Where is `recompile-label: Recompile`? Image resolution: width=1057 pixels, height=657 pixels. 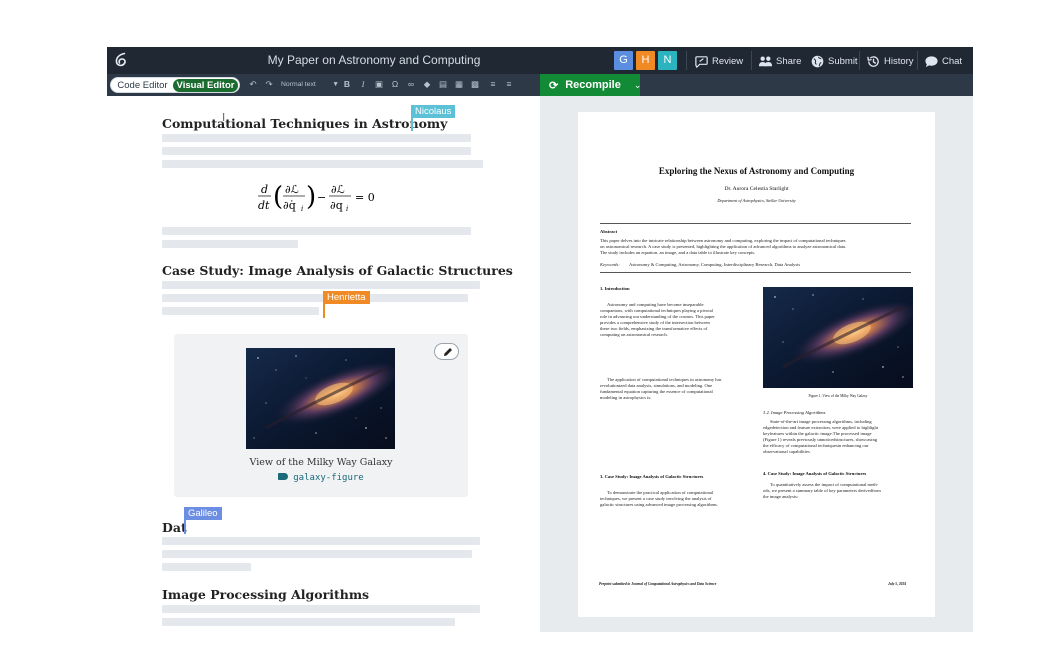
recompile-label: Recompile is located at coordinates (593, 85).